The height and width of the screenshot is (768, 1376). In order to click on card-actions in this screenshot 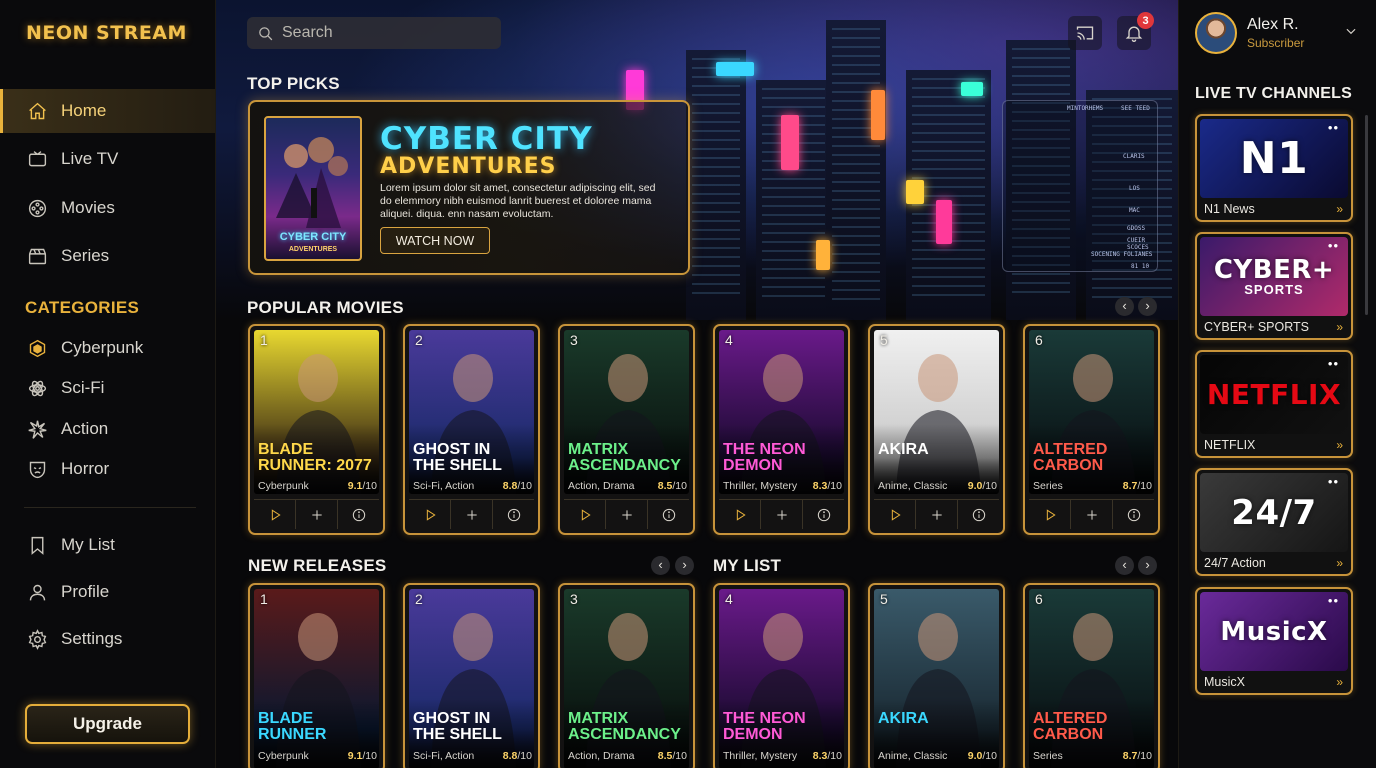, I will do `click(936, 514)`.